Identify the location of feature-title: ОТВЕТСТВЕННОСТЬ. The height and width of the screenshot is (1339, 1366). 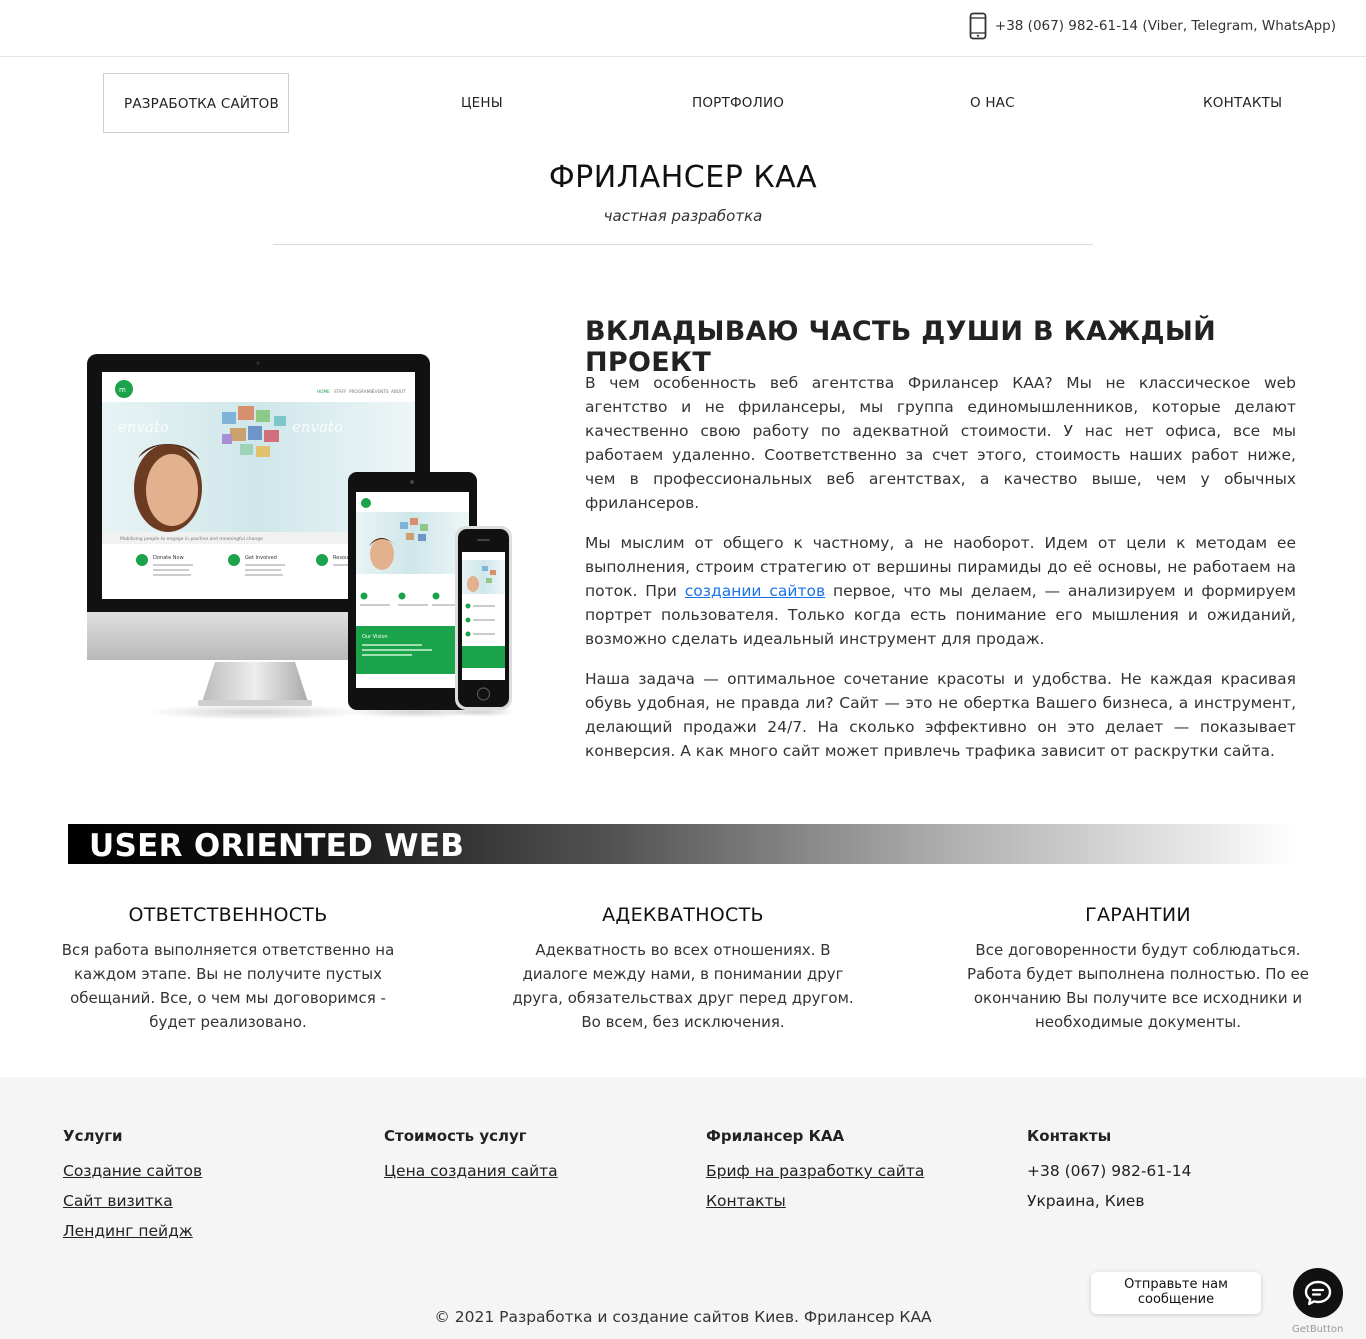
(228, 915).